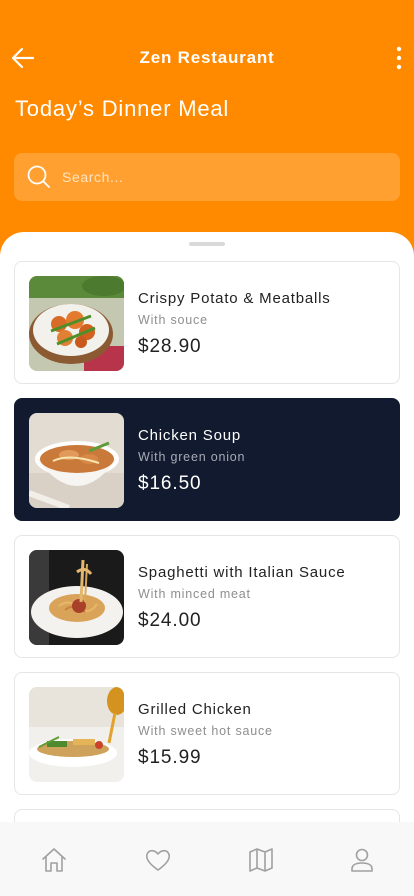  Describe the element at coordinates (170, 620) in the screenshot. I see `item-price: $24.00` at that location.